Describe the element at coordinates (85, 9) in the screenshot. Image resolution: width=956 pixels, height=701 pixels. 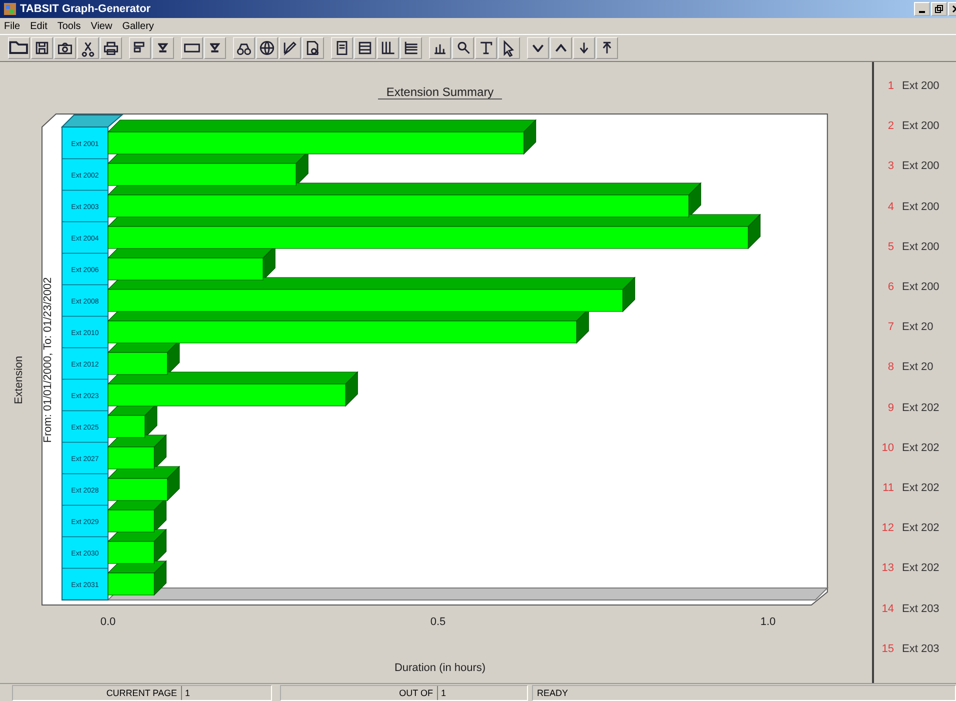
I see `window-title: TABSIT Graph-Generator` at that location.